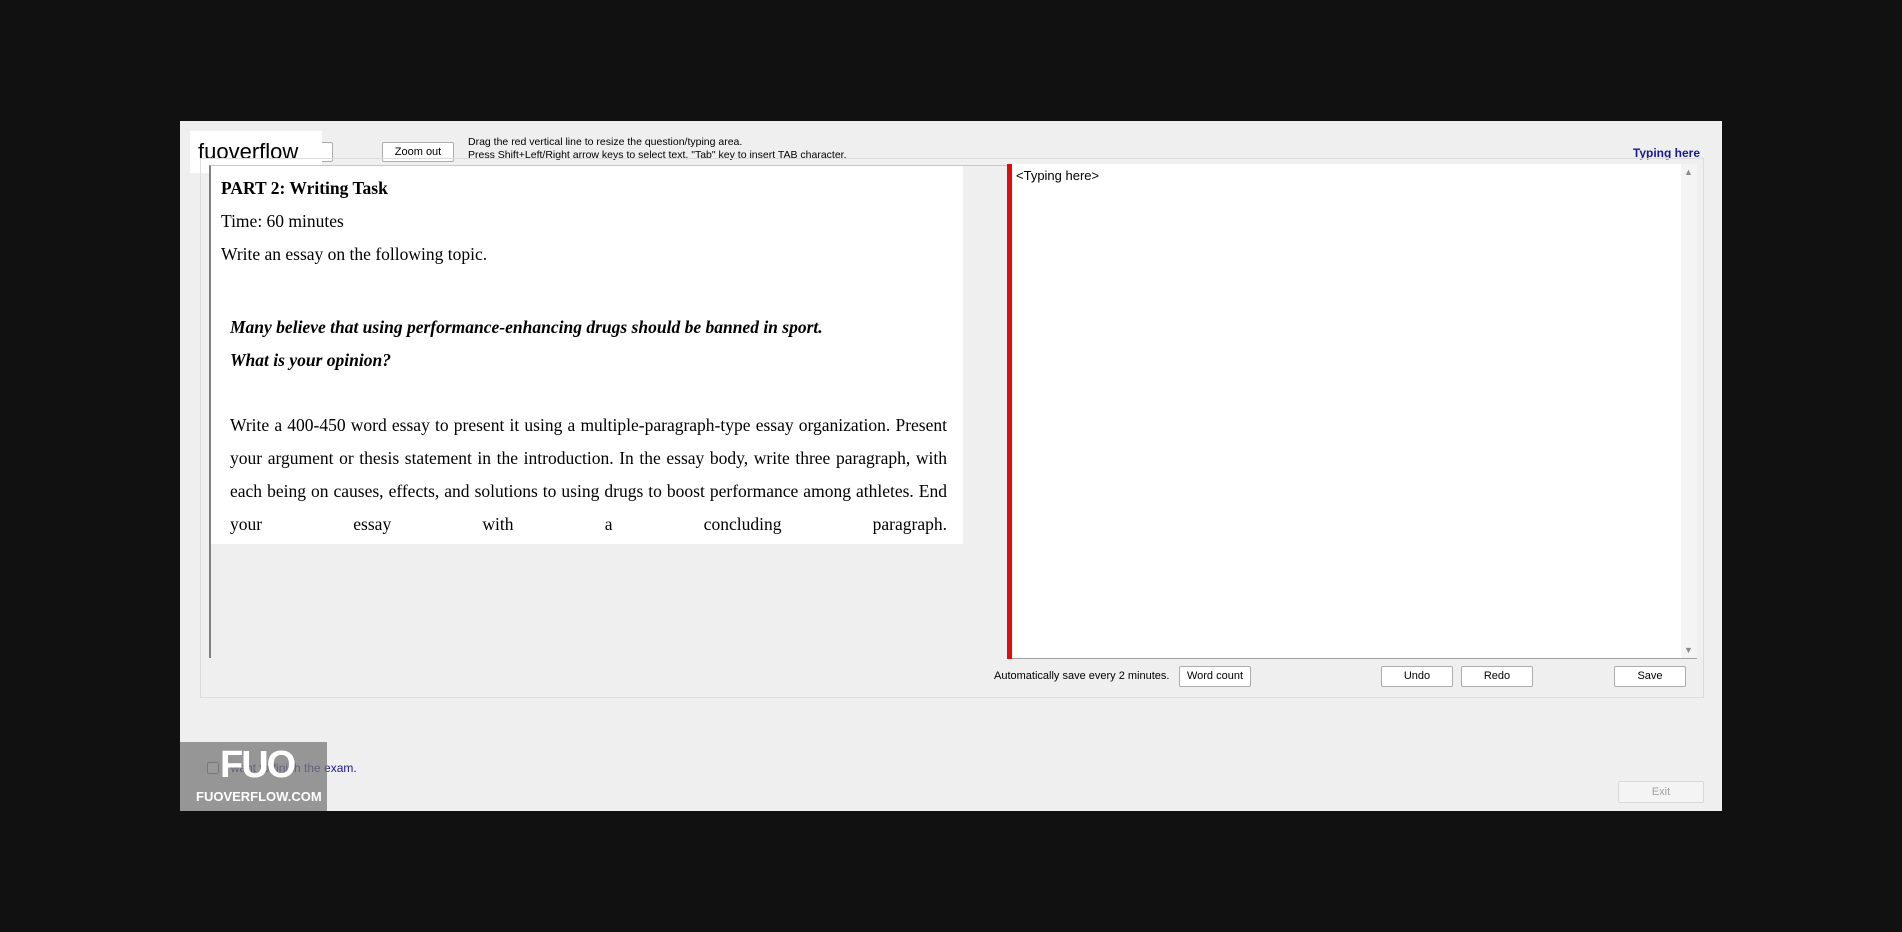 This screenshot has height=932, width=1902. I want to click on editor-placeholder: <Typing here>, so click(1058, 175).